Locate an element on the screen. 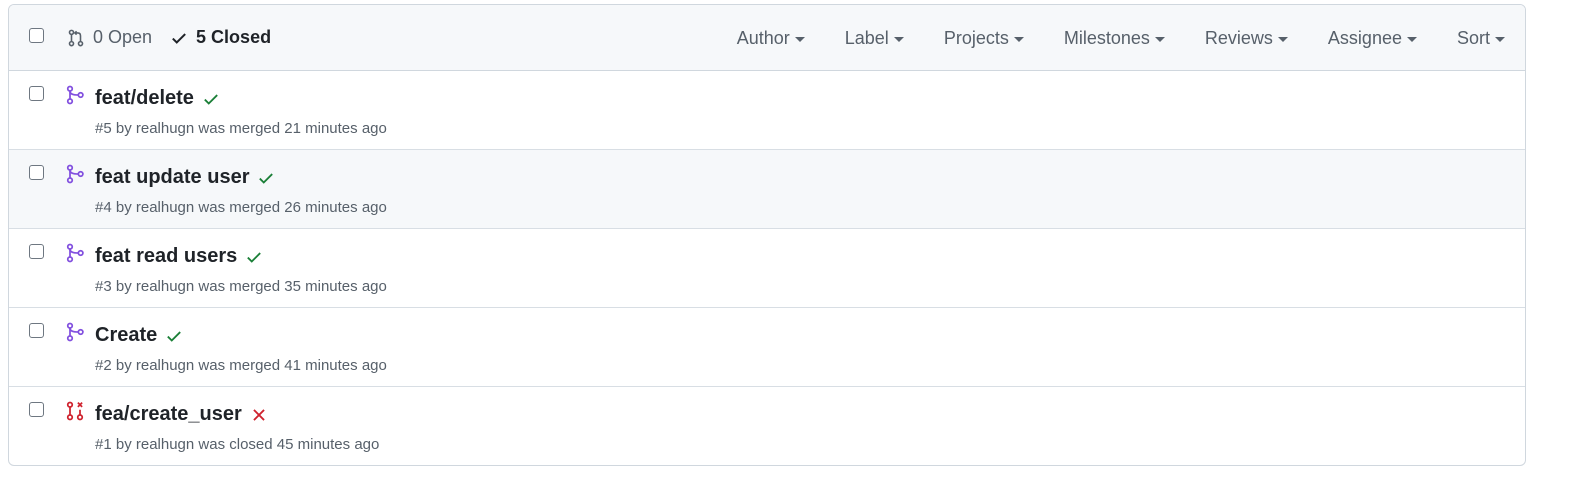  pull-request-meta: #1 by realhugn was closed 45 minutes ago is located at coordinates (237, 444).